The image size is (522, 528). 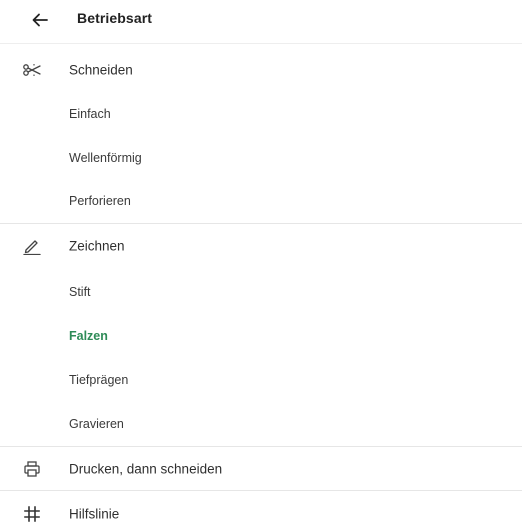 What do you see at coordinates (261, 70) in the screenshot?
I see `section-cut: Schneiden` at bounding box center [261, 70].